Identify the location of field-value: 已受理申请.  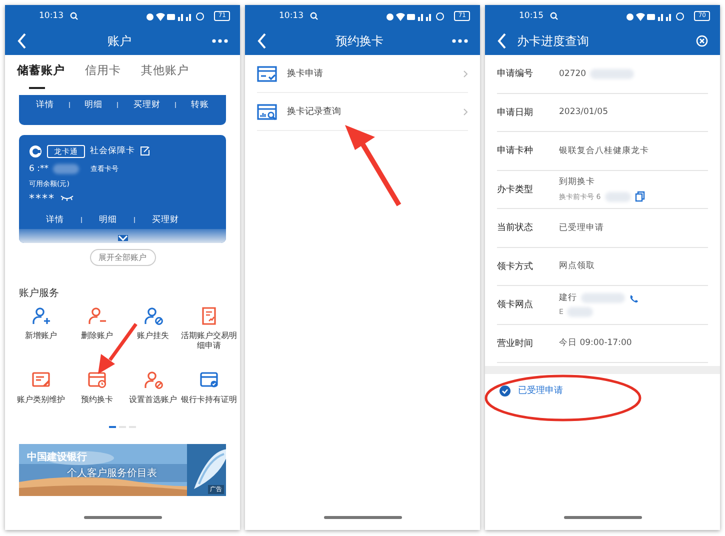
(581, 228).